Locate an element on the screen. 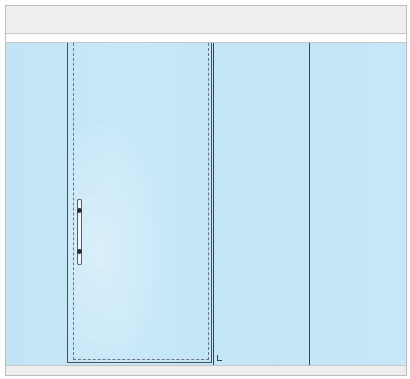 The height and width of the screenshot is (379, 410). handle-fixing-bottom is located at coordinates (79, 251).